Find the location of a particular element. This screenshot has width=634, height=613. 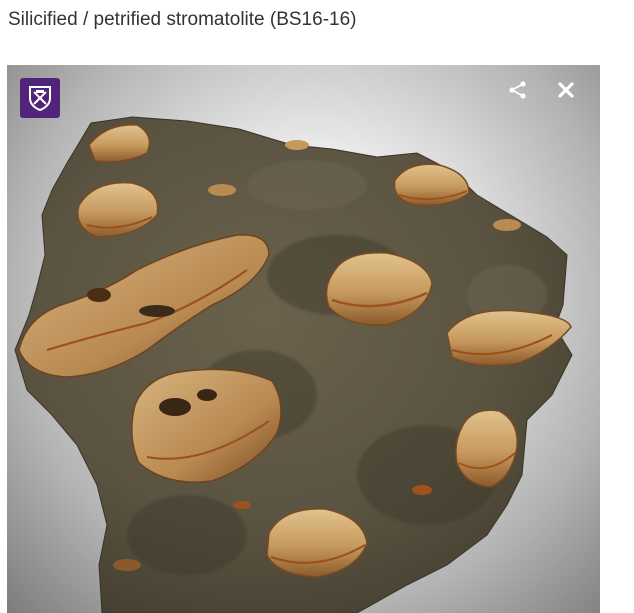

shield-icon is located at coordinates (40, 99).